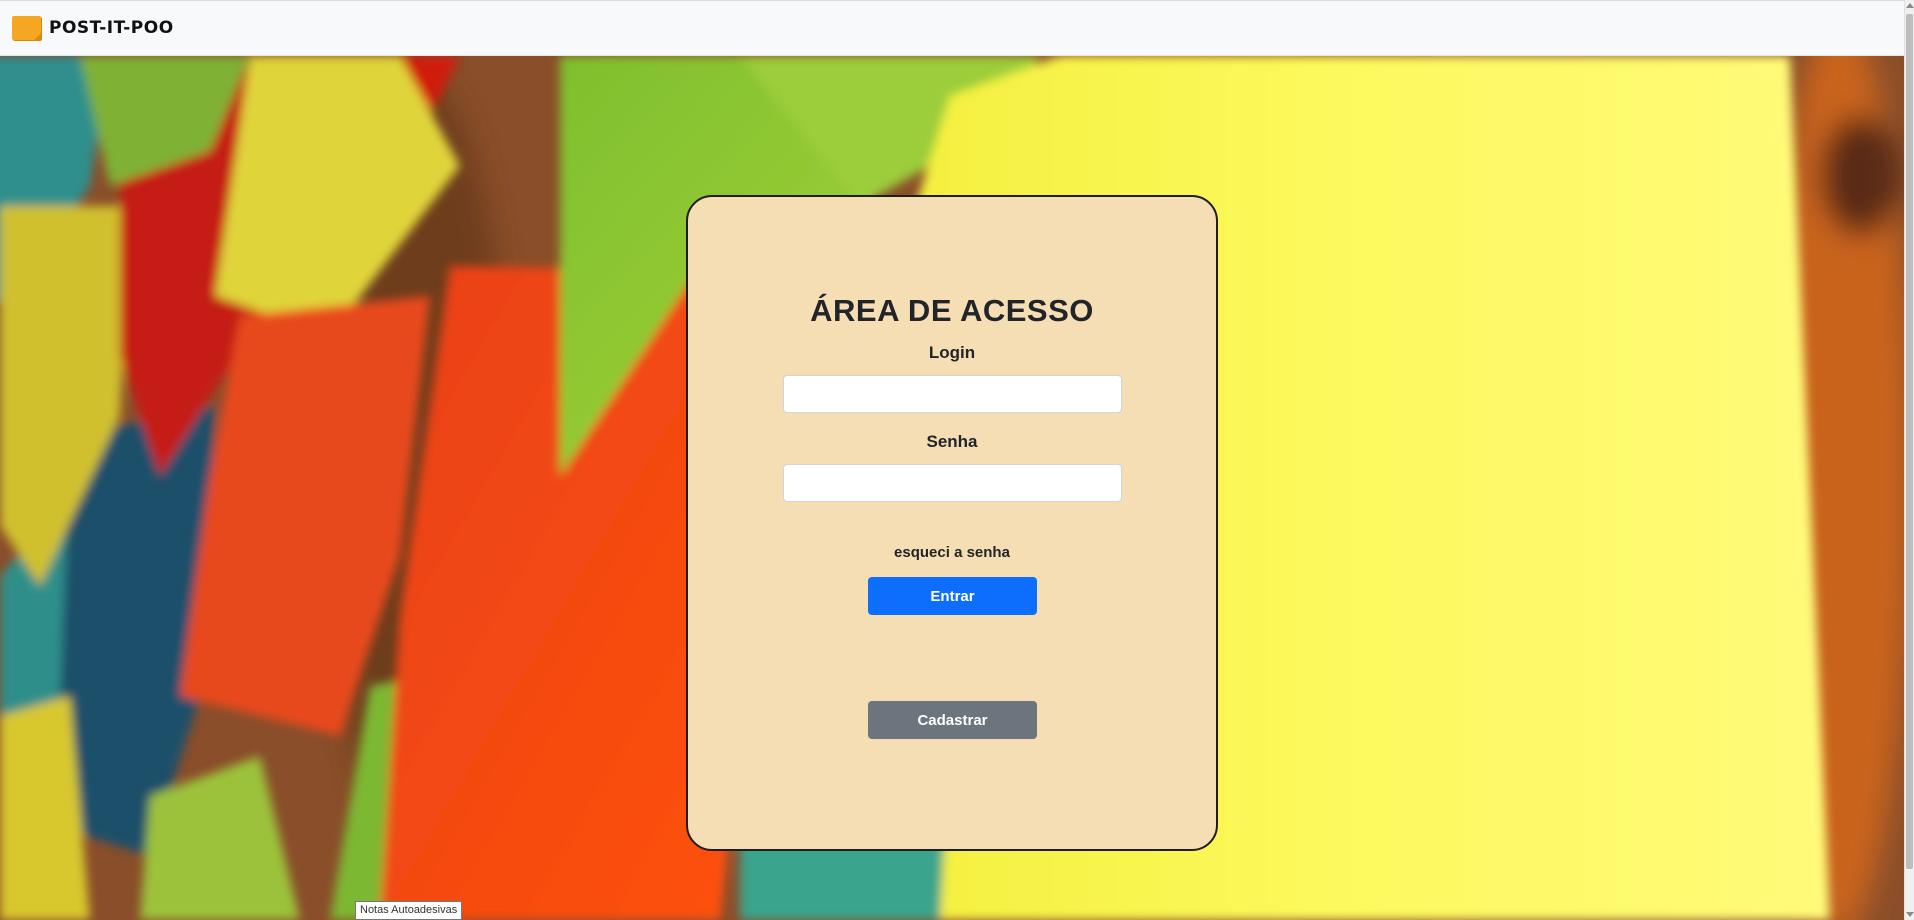  I want to click on brand-link: POST-IT-POO, so click(93, 28).